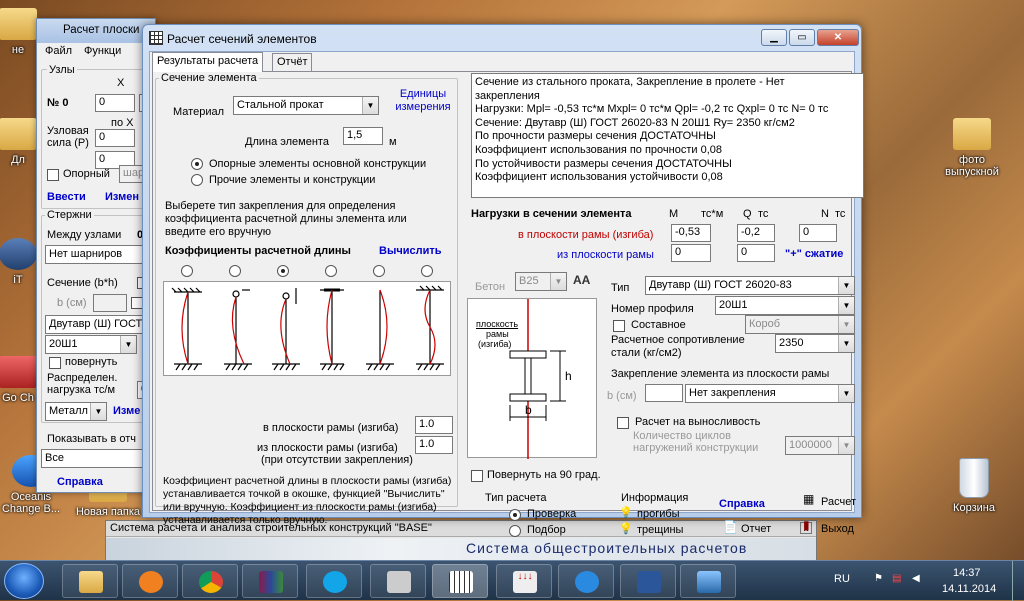 Image resolution: width=1024 pixels, height=601 pixels. Describe the element at coordinates (546, 530) in the screenshot. I see `select-label: Подбор` at that location.